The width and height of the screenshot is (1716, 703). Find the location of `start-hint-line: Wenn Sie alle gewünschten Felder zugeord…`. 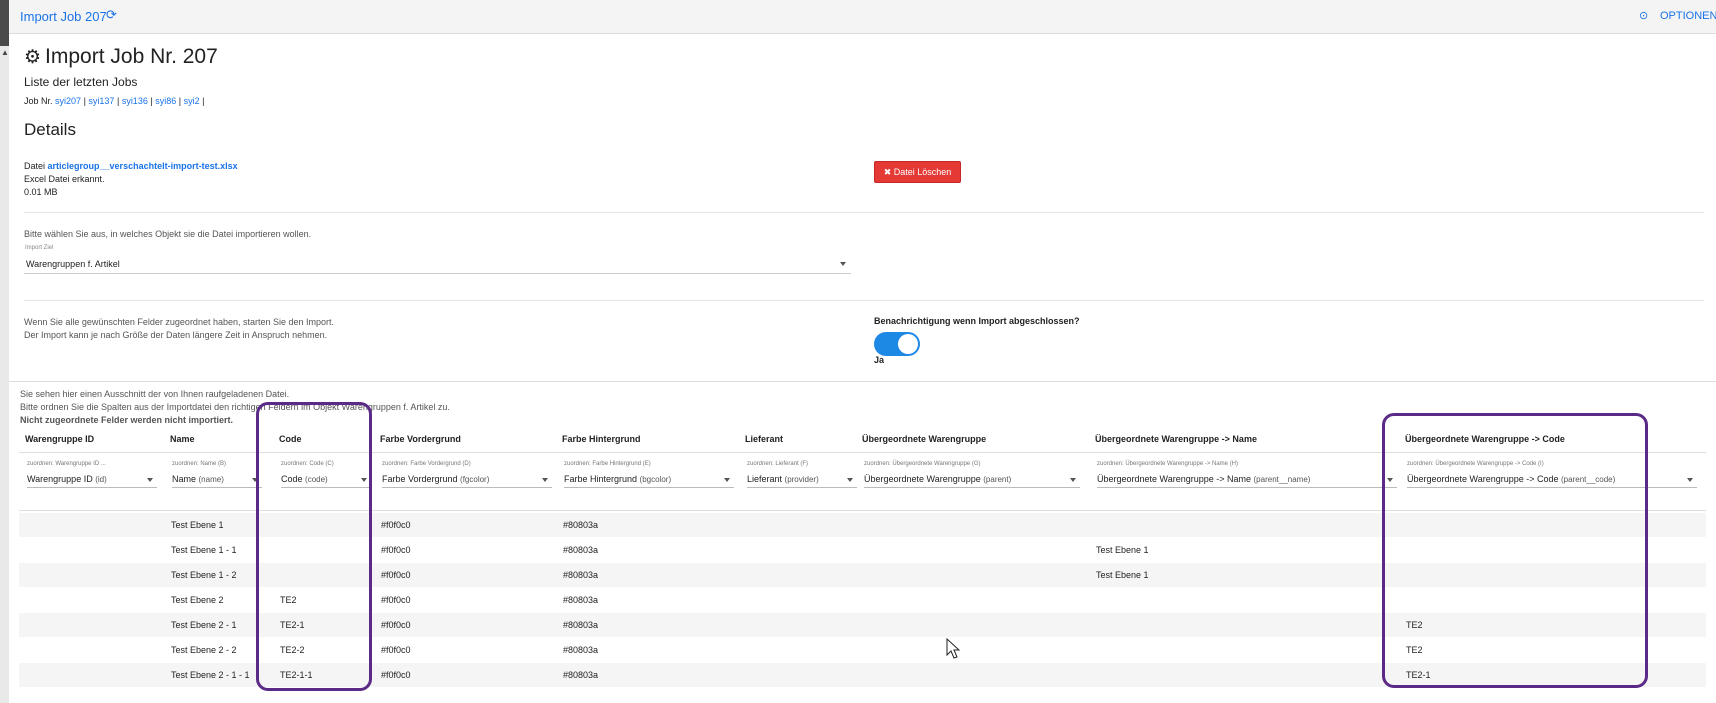

start-hint-line: Wenn Sie alle gewünschten Felder zugeord… is located at coordinates (179, 322).